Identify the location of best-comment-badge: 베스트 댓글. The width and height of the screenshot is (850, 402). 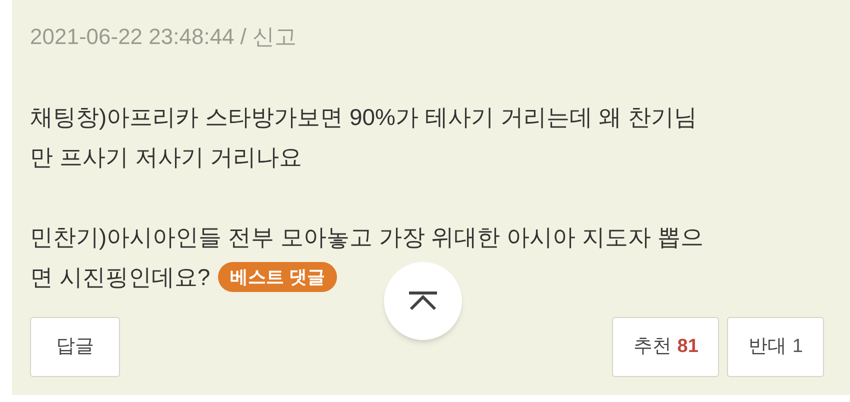
(278, 277).